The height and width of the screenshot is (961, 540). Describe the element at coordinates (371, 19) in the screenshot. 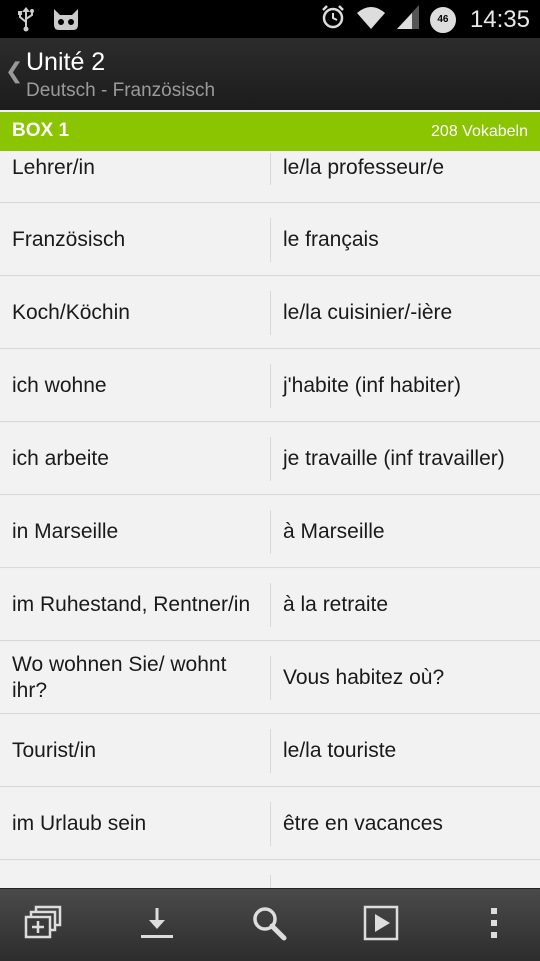

I see `wifi-icon` at that location.